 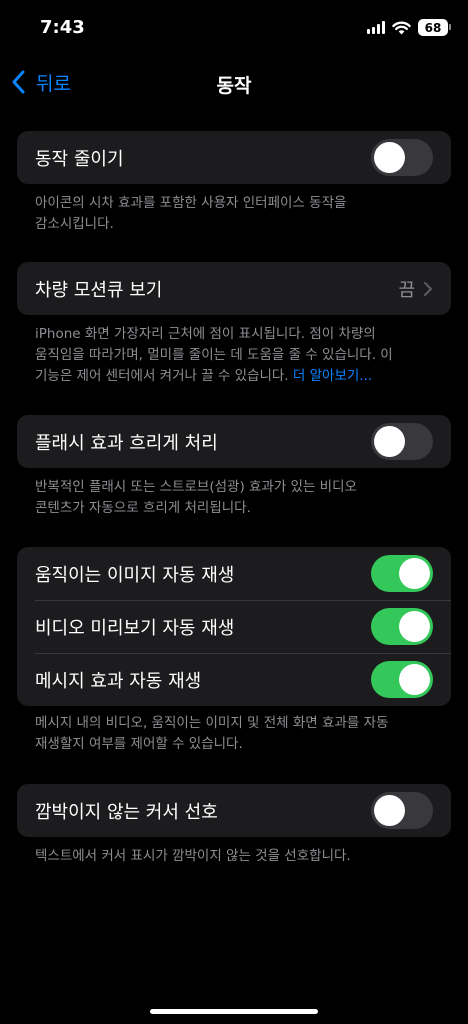 I want to click on reduce-motion-group: 동작 줄이기, so click(x=234, y=157).